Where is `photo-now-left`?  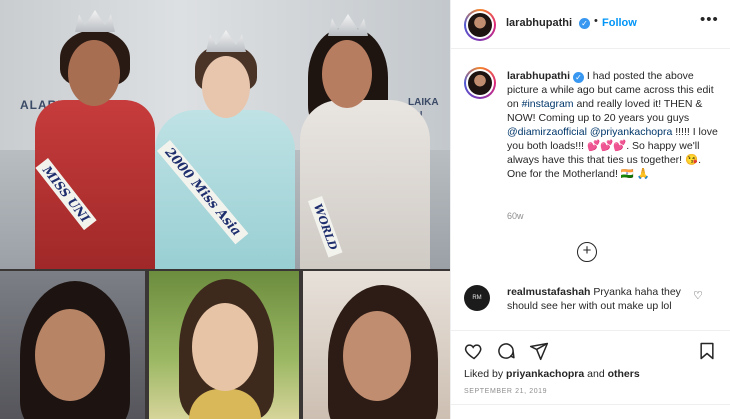 photo-now-left is located at coordinates (72, 345).